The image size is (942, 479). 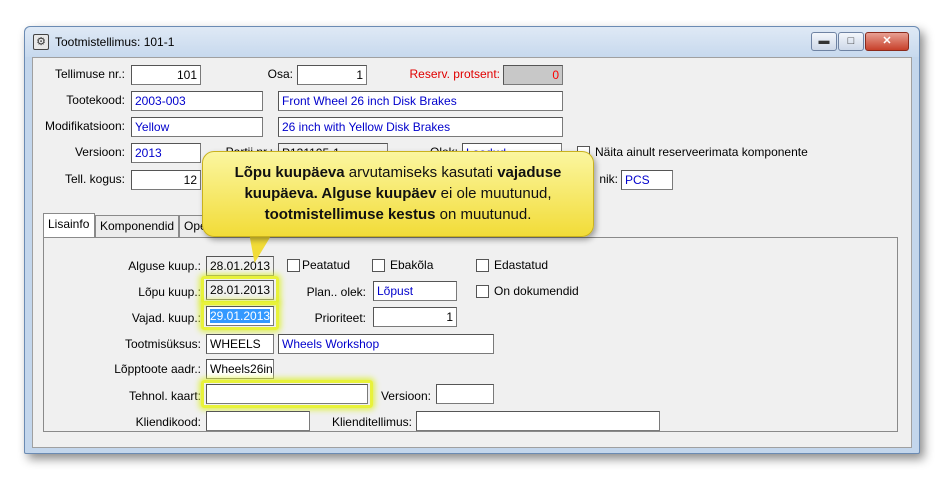 What do you see at coordinates (533, 75) in the screenshot?
I see `reserve-percent-field: 0` at bounding box center [533, 75].